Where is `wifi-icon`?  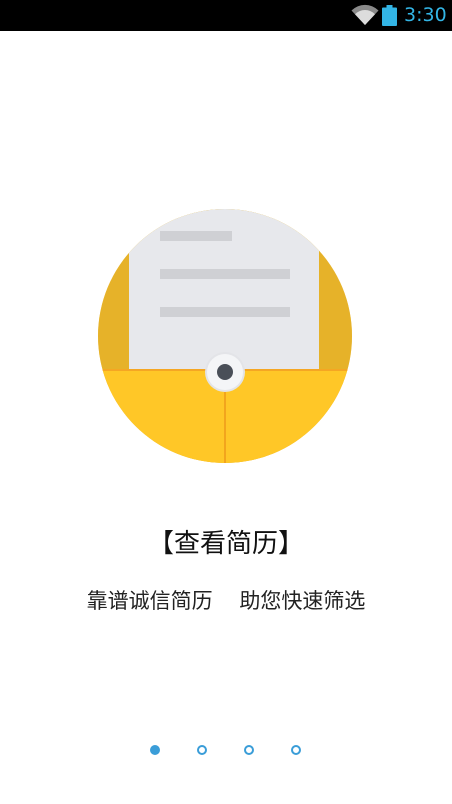
wifi-icon is located at coordinates (365, 14).